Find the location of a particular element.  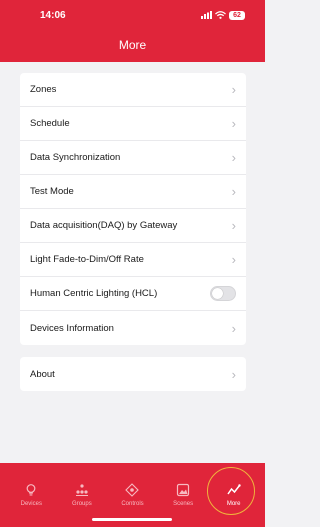

menu-item-schedule: Schedule › is located at coordinates (133, 124).